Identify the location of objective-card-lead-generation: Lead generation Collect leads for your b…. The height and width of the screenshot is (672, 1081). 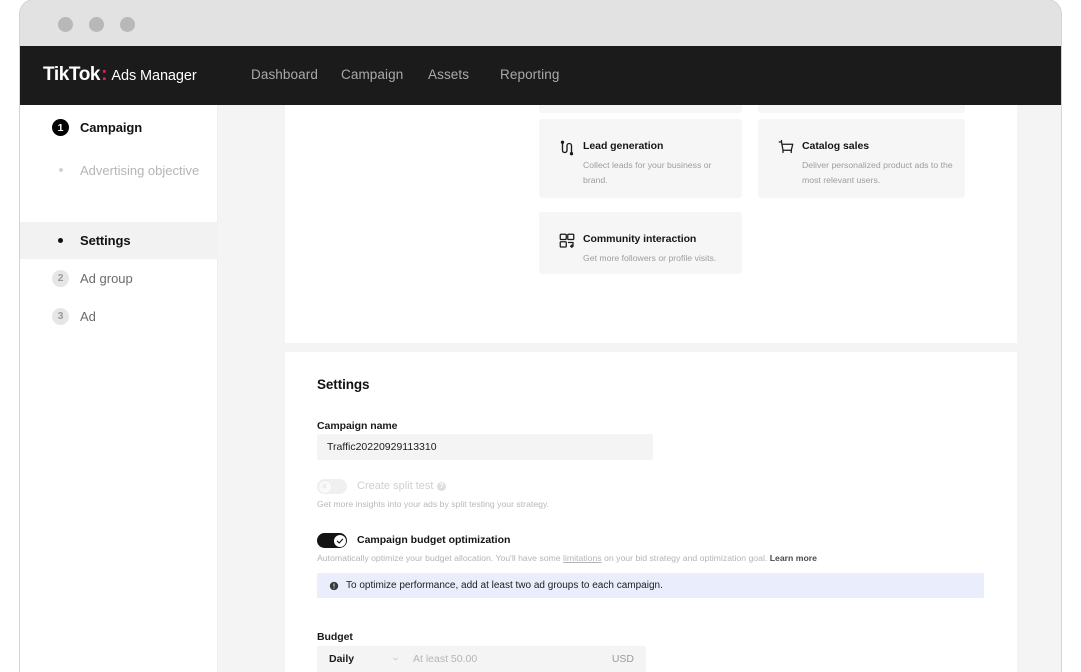
(640, 158).